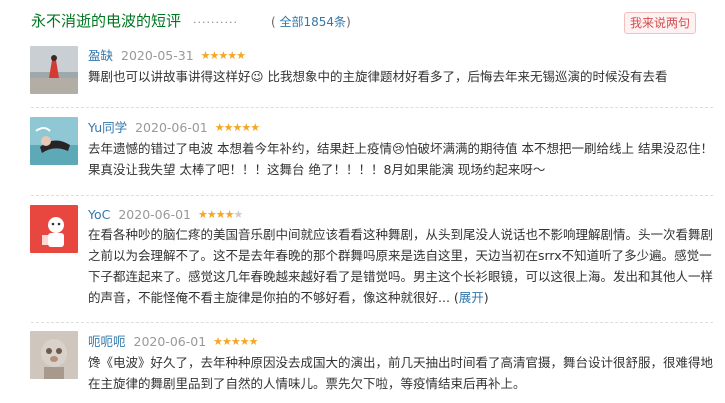  What do you see at coordinates (107, 341) in the screenshot?
I see `comment-user: 呃呃呃` at bounding box center [107, 341].